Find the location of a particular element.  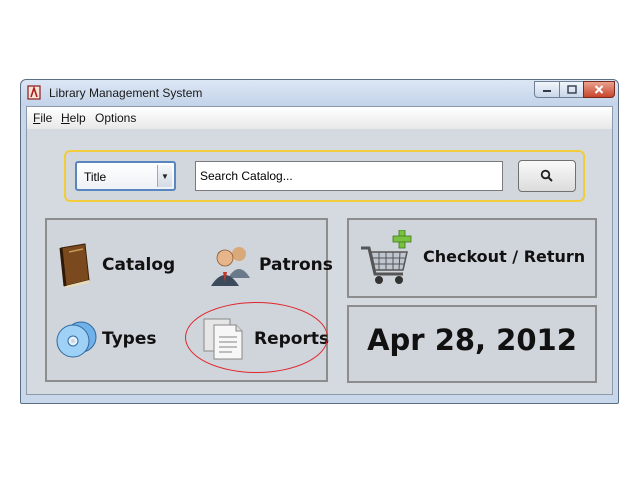

catalog-button: Catalog is located at coordinates (115, 265).